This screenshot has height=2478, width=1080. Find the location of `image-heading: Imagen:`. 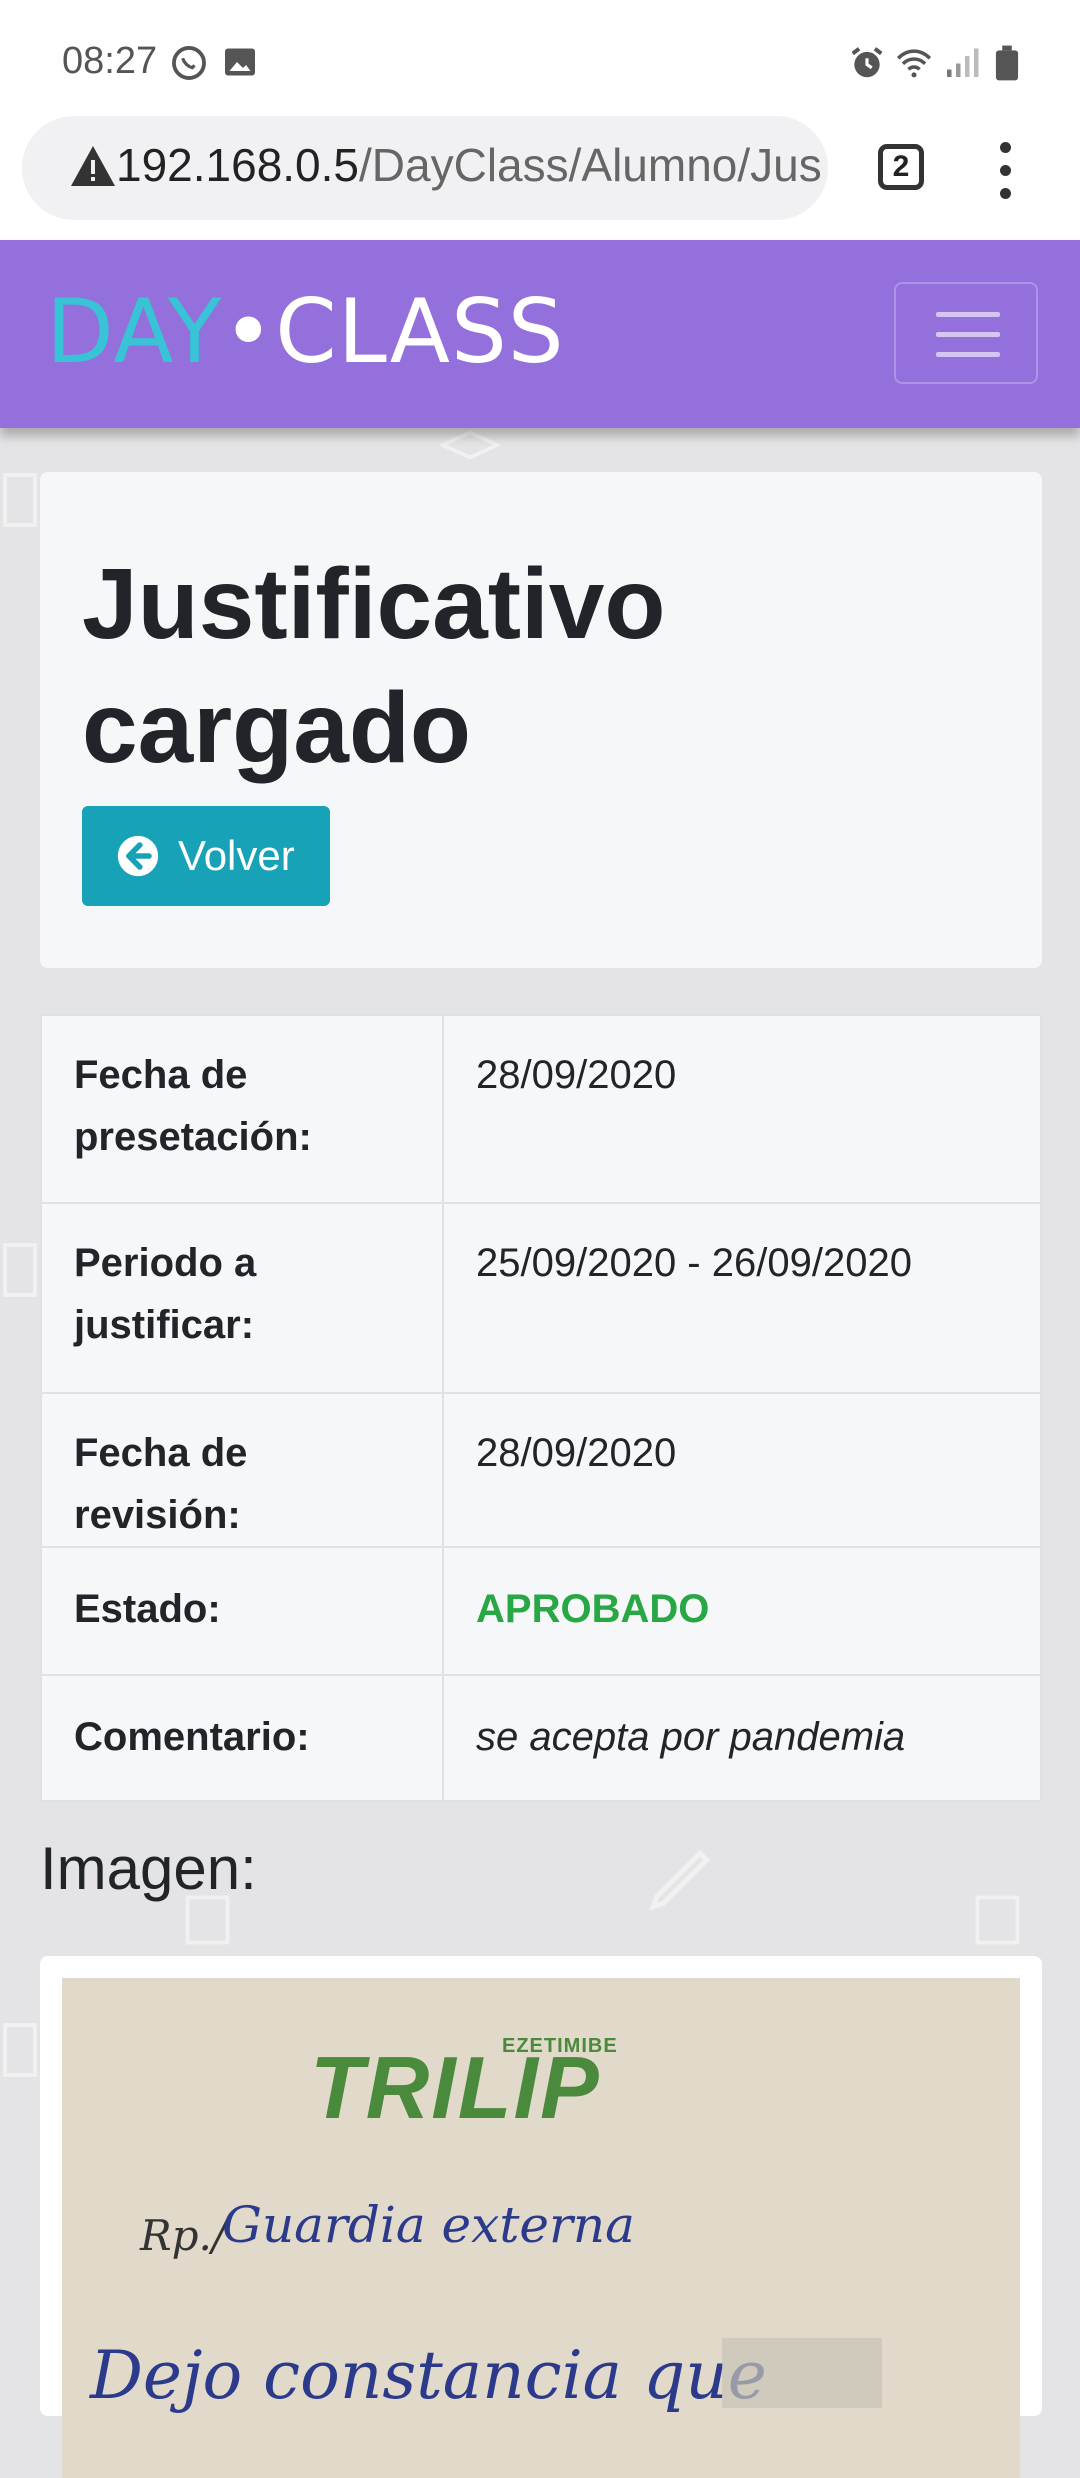

image-heading: Imagen: is located at coordinates (148, 1868).